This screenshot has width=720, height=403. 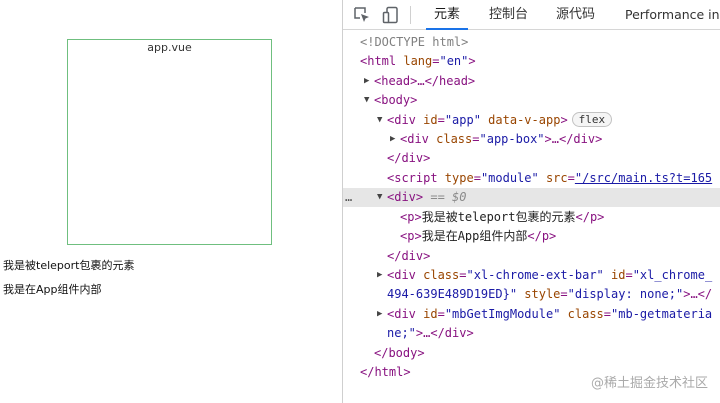 What do you see at coordinates (512, 139) in the screenshot?
I see `app-box-class-value: "app-box"` at bounding box center [512, 139].